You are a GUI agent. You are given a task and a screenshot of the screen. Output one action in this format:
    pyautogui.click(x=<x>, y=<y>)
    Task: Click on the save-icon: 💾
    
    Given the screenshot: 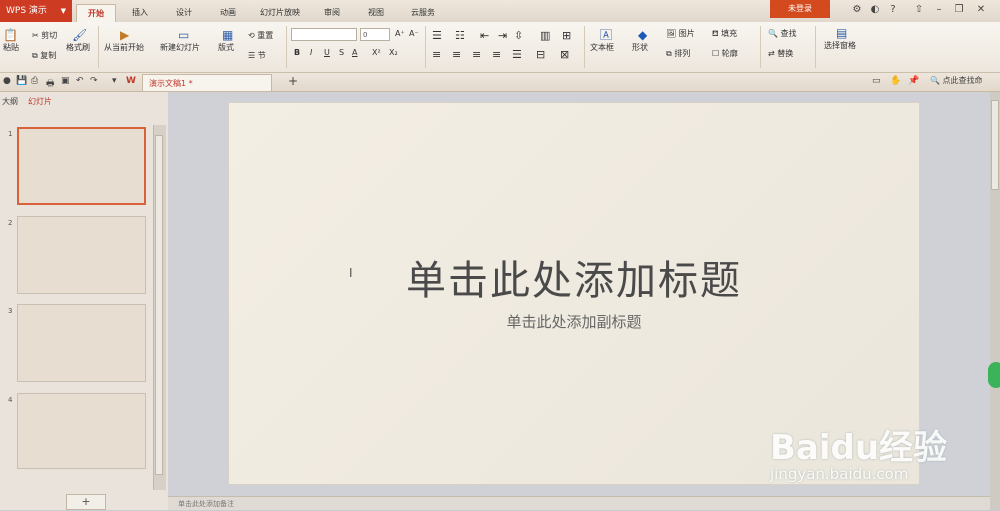 What is the action you would take?
    pyautogui.click(x=21, y=81)
    